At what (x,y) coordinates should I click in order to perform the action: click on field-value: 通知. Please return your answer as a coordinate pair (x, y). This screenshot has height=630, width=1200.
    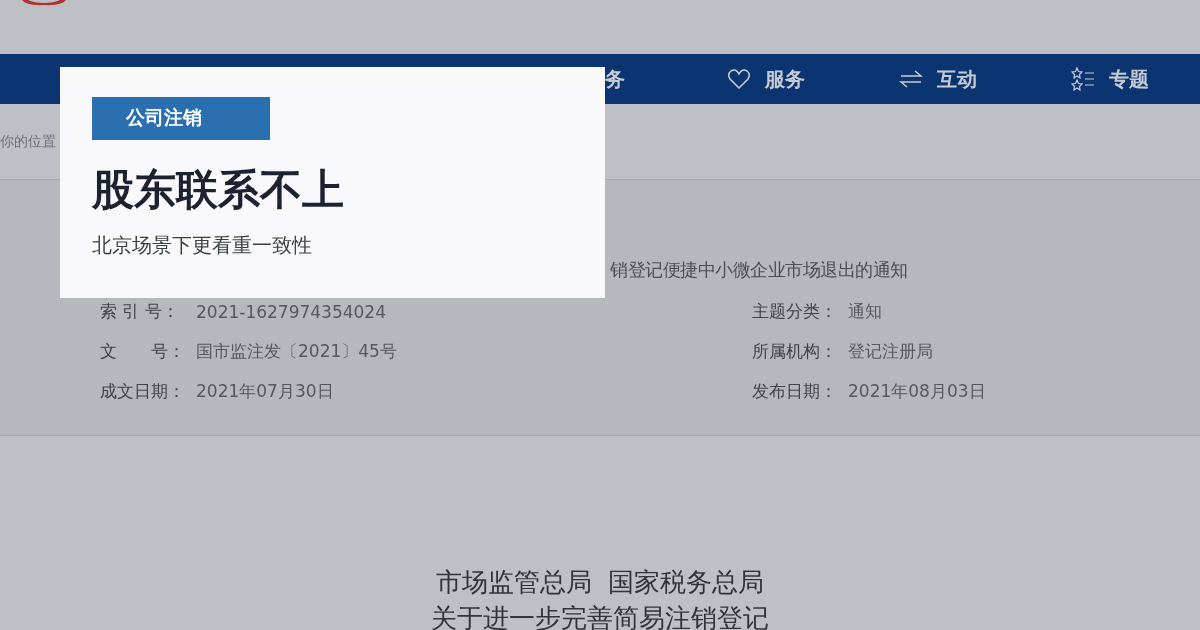
    Looking at the image, I should click on (865, 311).